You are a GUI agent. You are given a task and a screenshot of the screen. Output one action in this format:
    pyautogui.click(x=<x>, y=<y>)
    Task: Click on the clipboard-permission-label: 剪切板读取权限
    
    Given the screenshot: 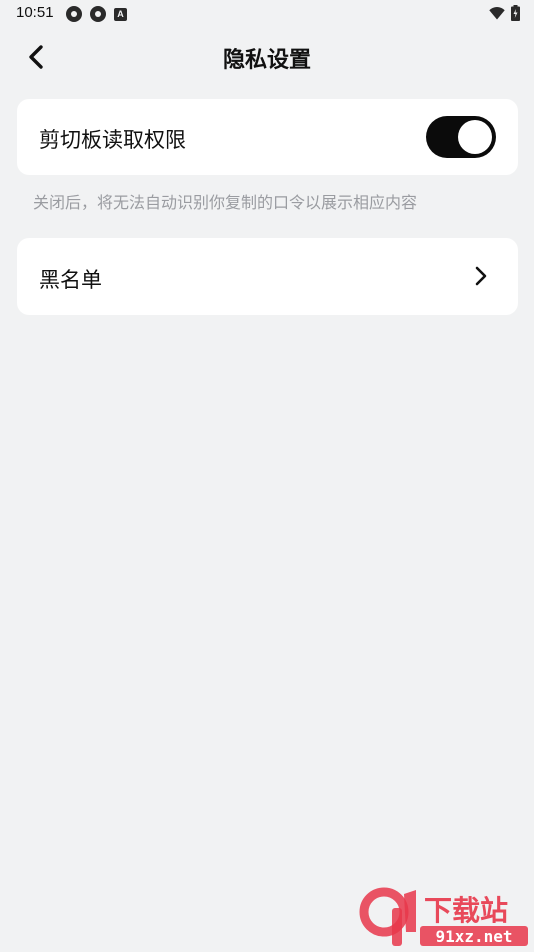 What is the action you would take?
    pyautogui.click(x=112, y=140)
    